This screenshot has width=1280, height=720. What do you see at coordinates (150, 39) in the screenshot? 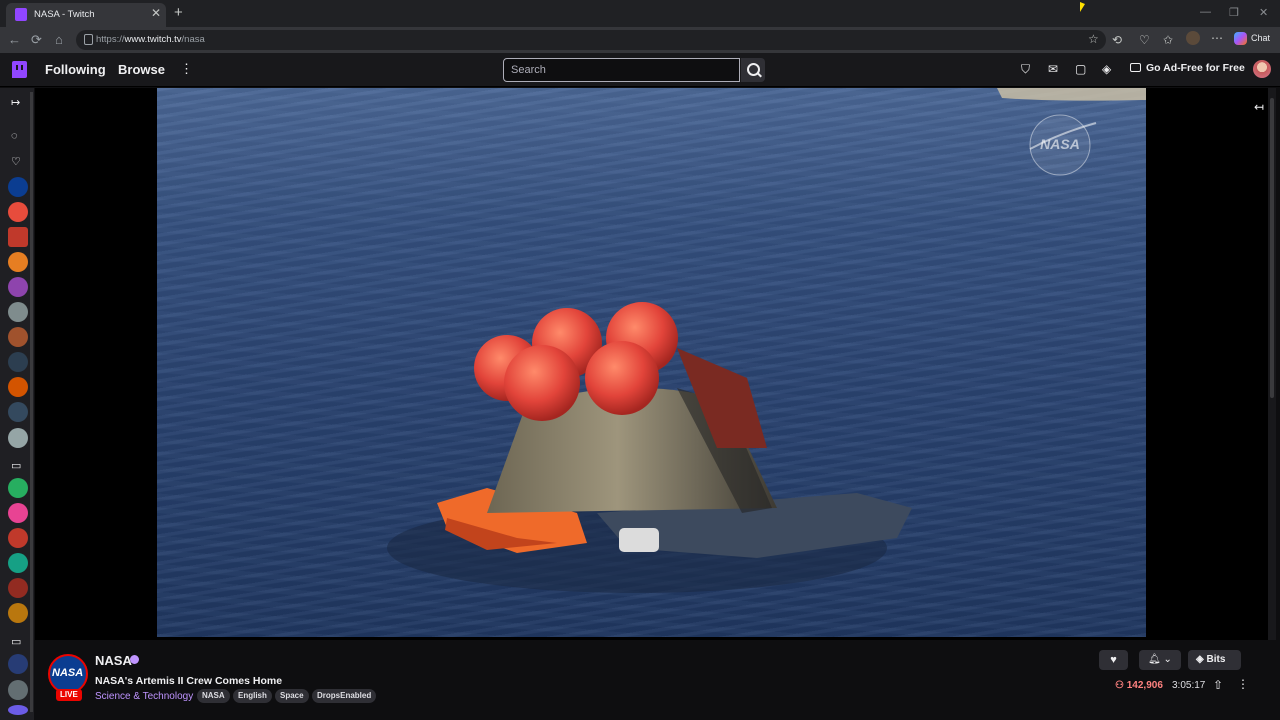
I see `url-text: https://www.twitch.tv/nasa` at bounding box center [150, 39].